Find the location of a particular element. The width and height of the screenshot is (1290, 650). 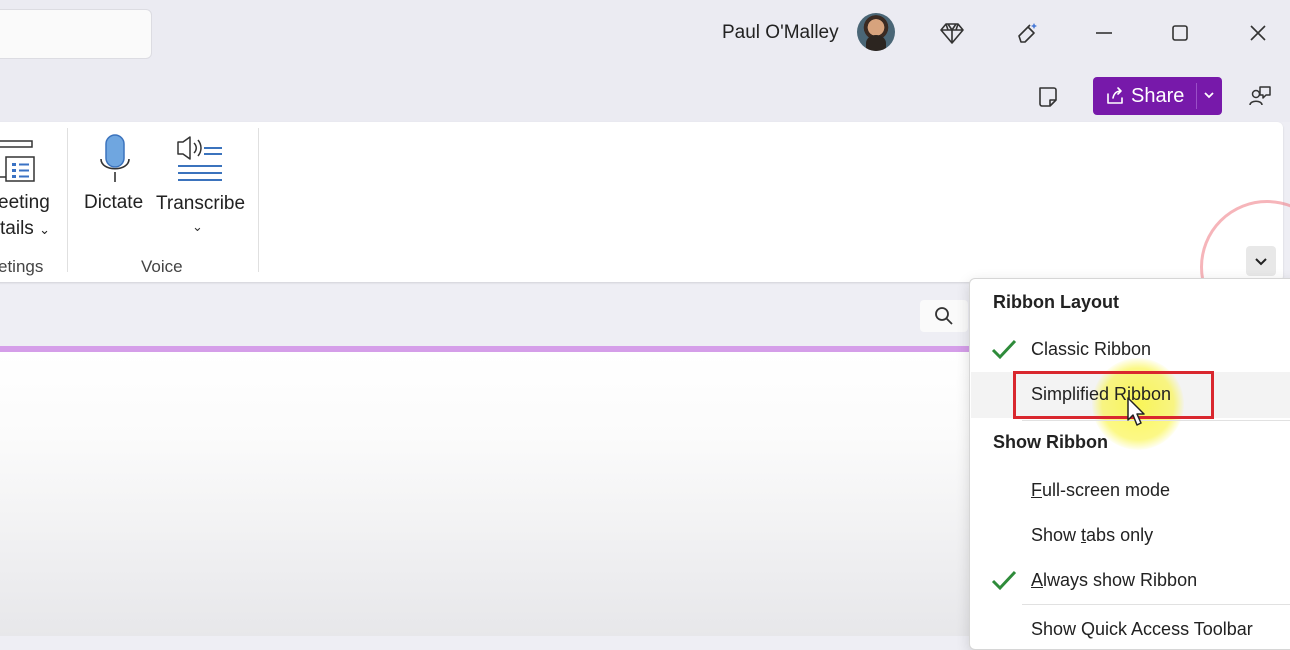

transcribe-label: Transcribe is located at coordinates (200, 204).